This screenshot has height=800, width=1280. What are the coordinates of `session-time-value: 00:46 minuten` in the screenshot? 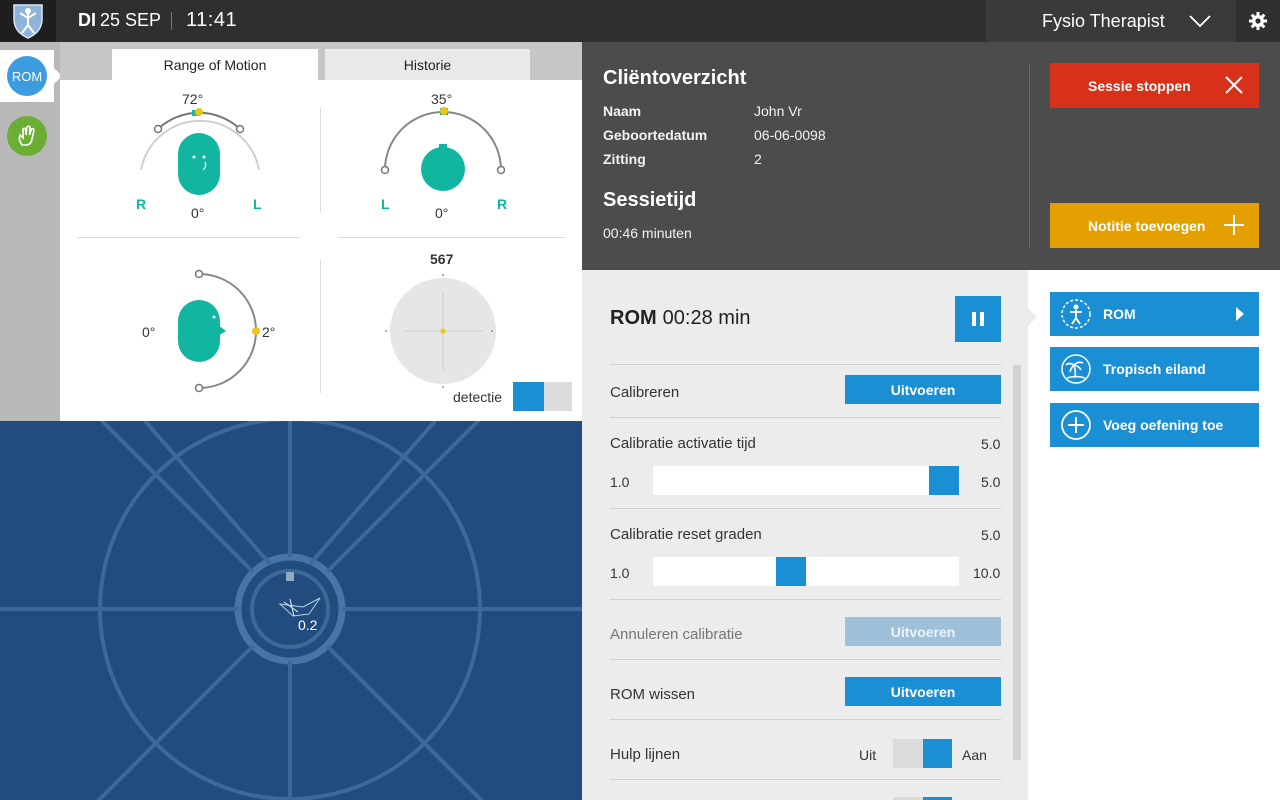 It's located at (647, 233).